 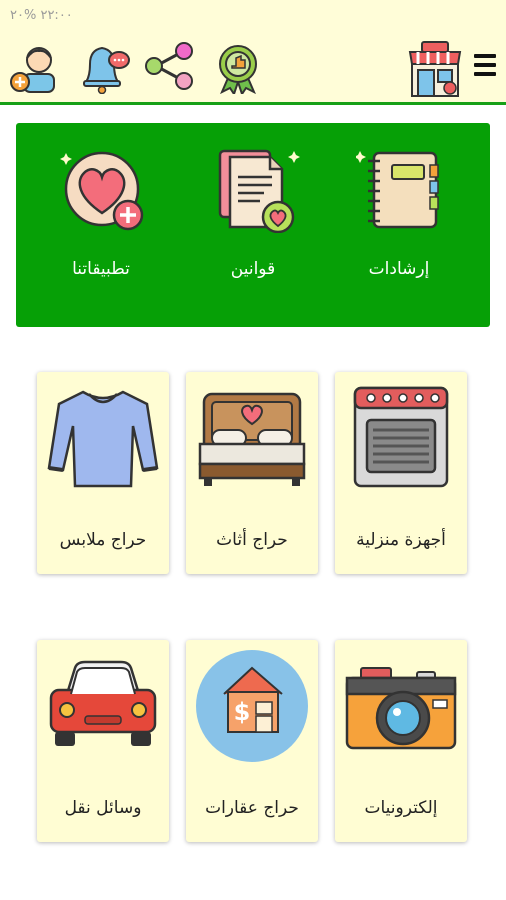 I want to click on category-label: حراج أثاث, so click(x=252, y=540).